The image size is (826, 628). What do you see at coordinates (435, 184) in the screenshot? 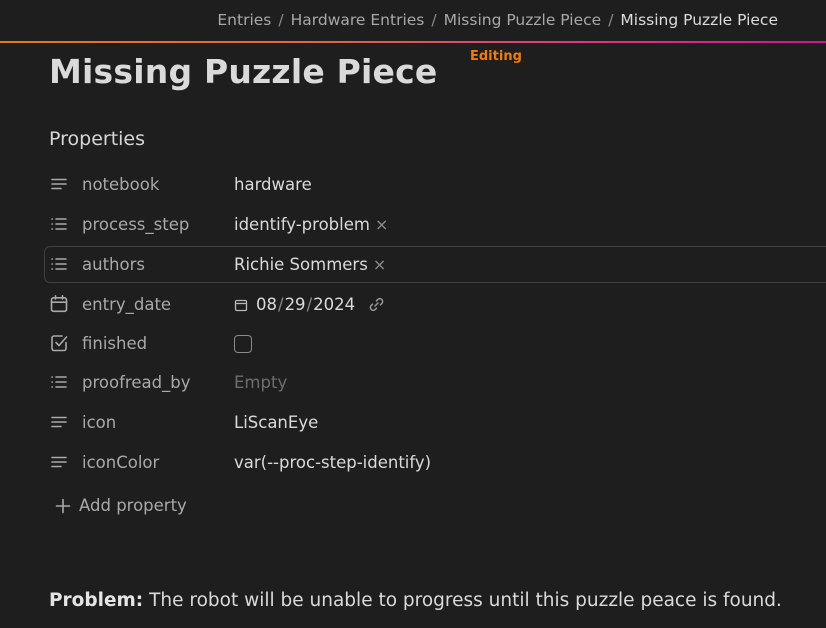
I see `property-row-notebook: notebook hardware` at bounding box center [435, 184].